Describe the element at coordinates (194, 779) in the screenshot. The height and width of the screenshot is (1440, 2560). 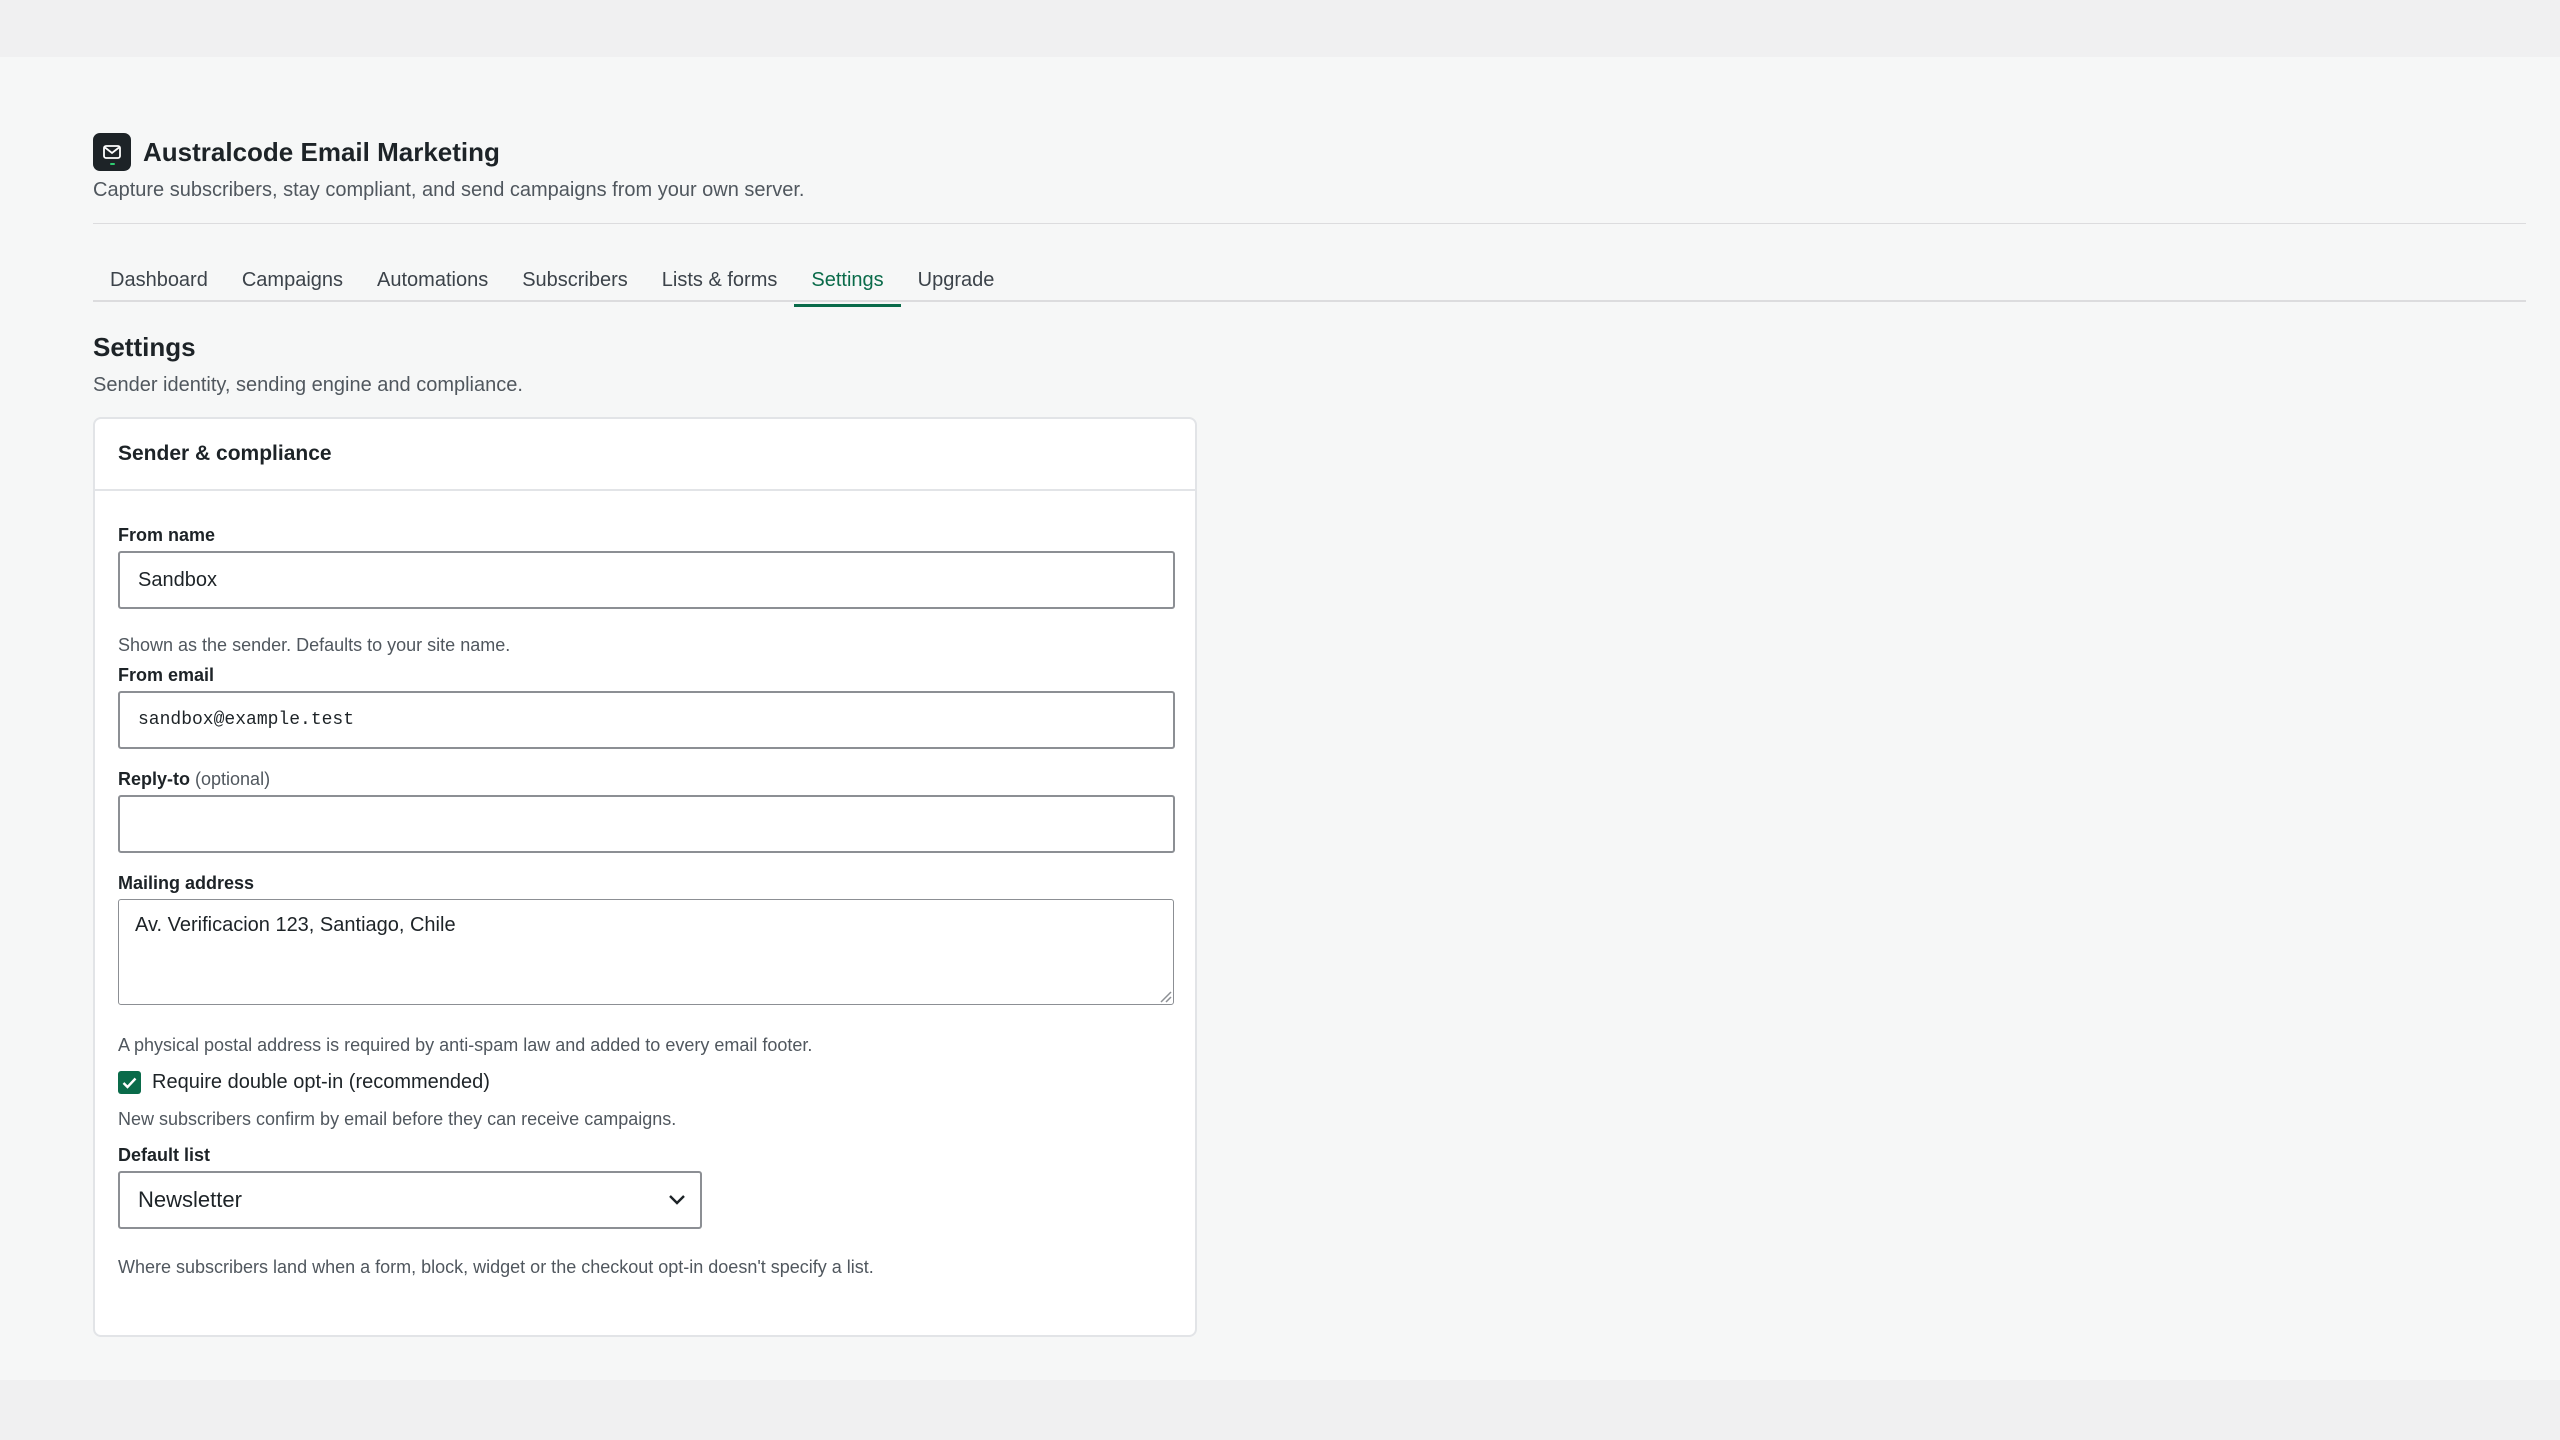
I see `reply-to-label: Reply-to (optional)` at that location.